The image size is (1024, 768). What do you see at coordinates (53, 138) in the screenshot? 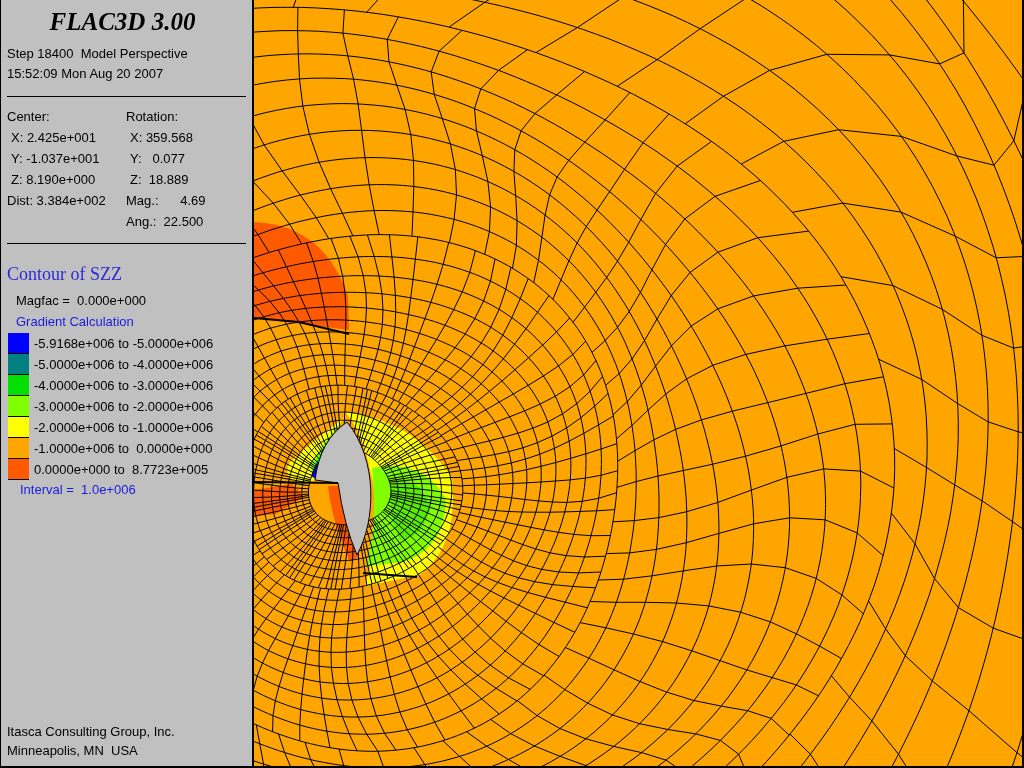
I see `view-value: X: 2.425e+001` at bounding box center [53, 138].